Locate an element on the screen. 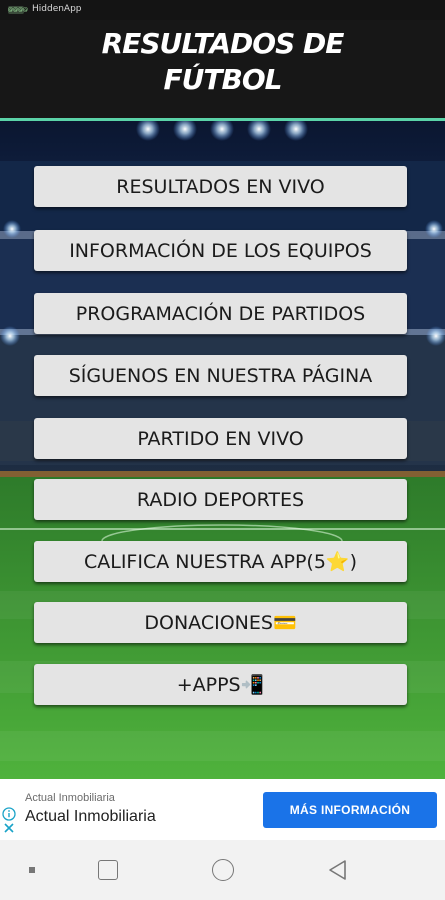 This screenshot has height=900, width=445. califica-app-button: CALIFICA NUESTRA APP(5⭐) is located at coordinates (220, 561).